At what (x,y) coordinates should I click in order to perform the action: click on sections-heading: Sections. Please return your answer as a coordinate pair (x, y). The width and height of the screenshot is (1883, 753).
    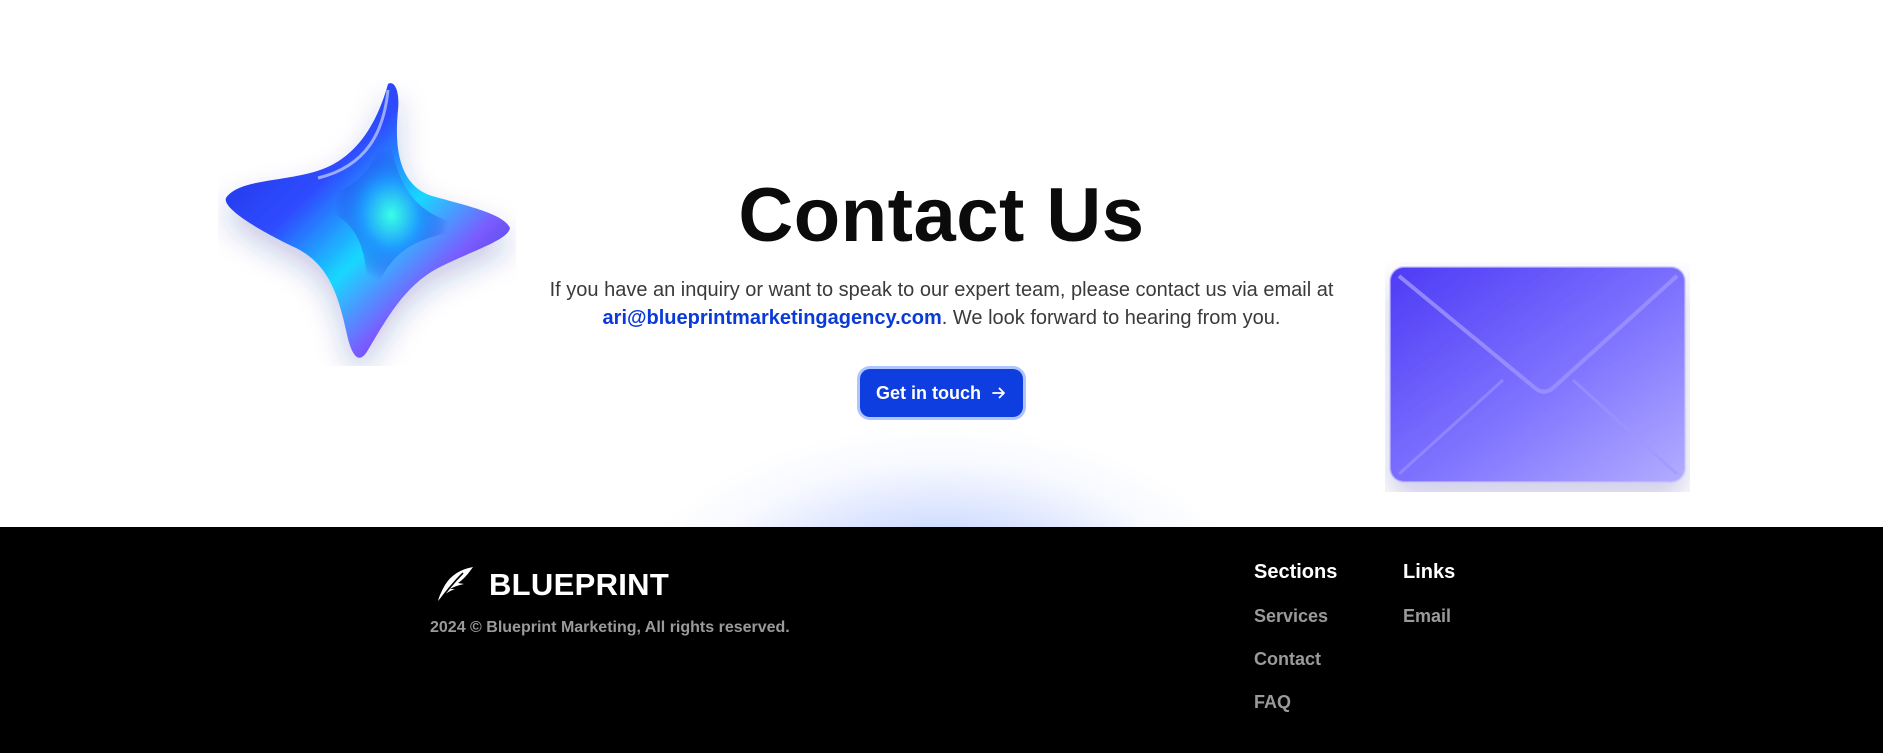
    Looking at the image, I should click on (1296, 572).